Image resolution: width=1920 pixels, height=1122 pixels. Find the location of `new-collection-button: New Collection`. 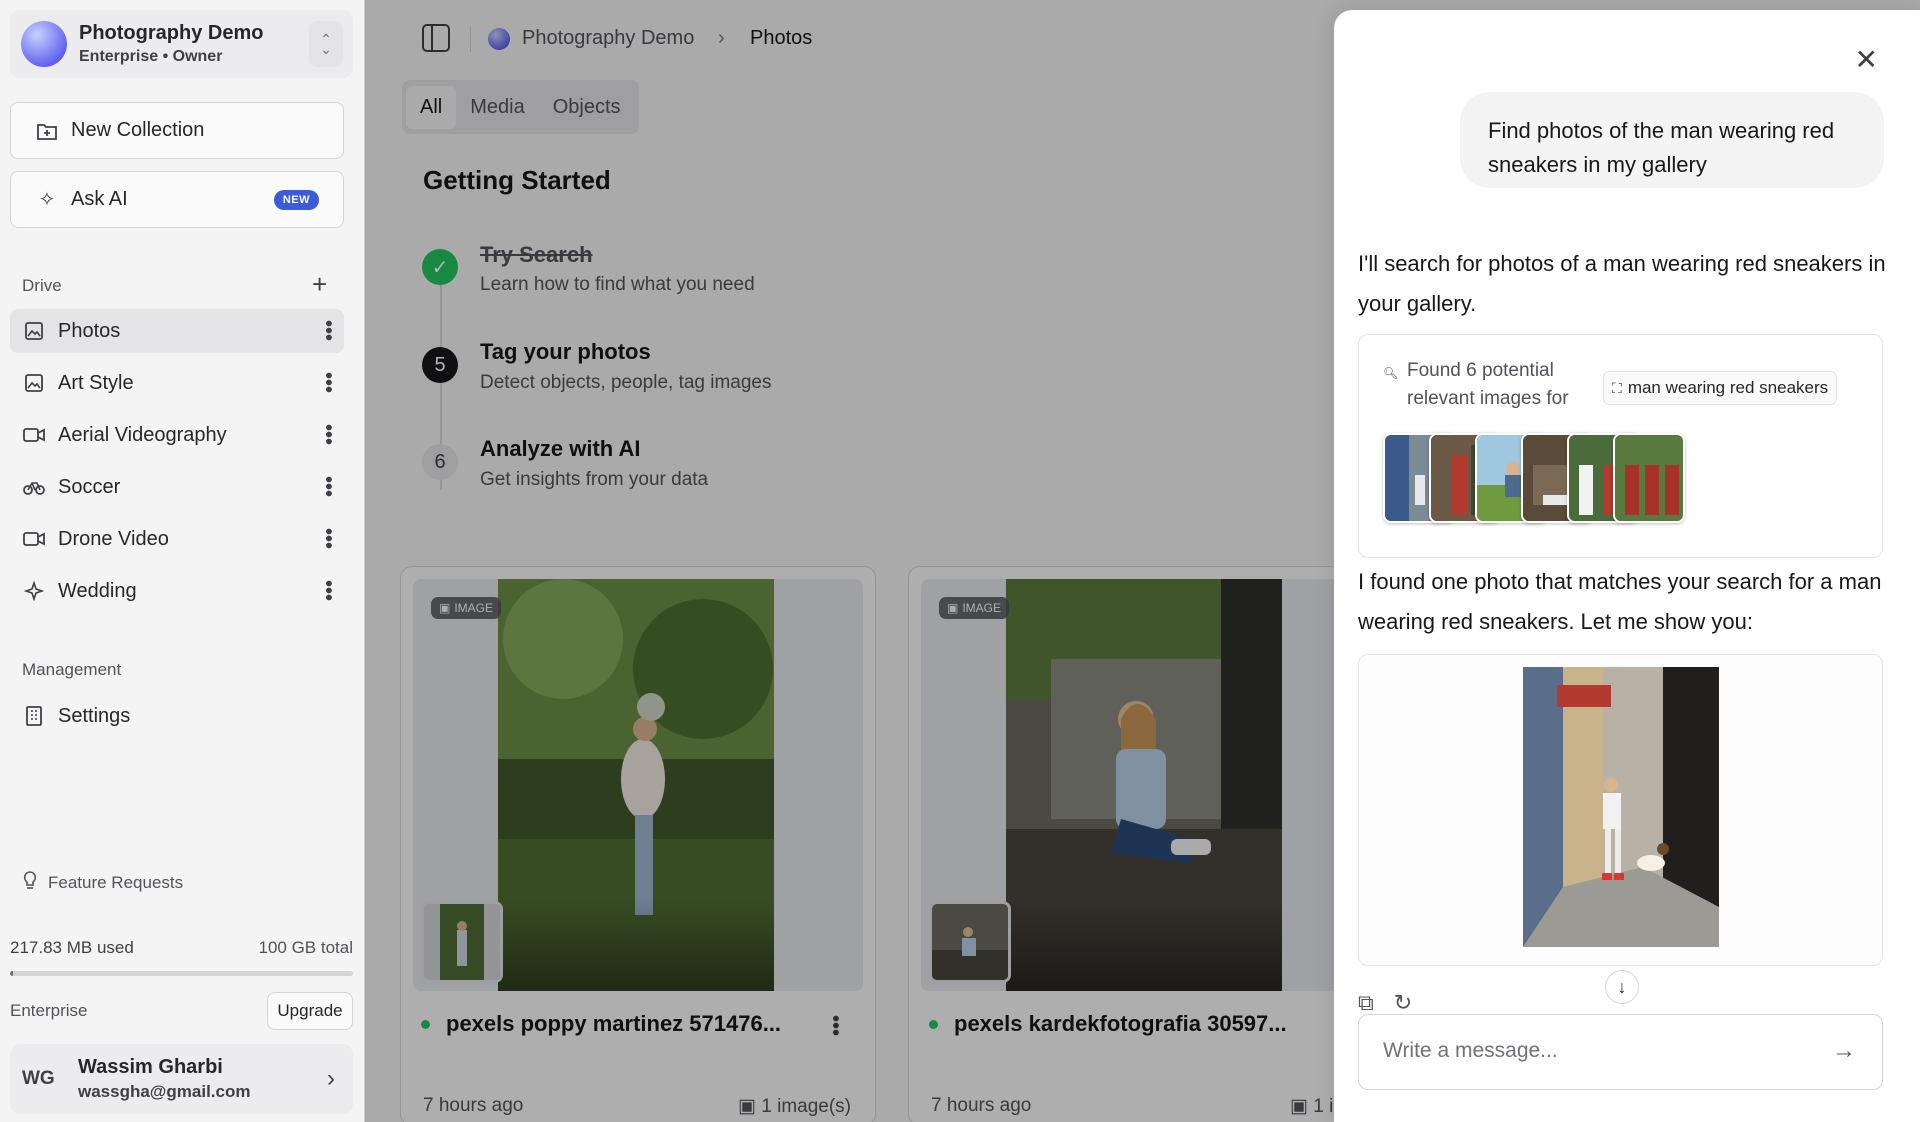

new-collection-button: New Collection is located at coordinates (177, 130).